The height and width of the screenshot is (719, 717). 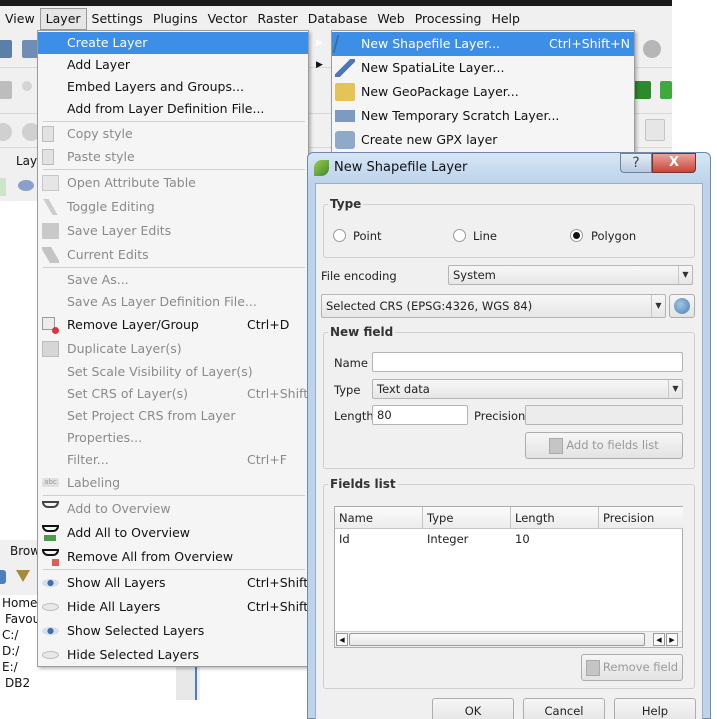 I want to click on select-crs-button, so click(x=682, y=306).